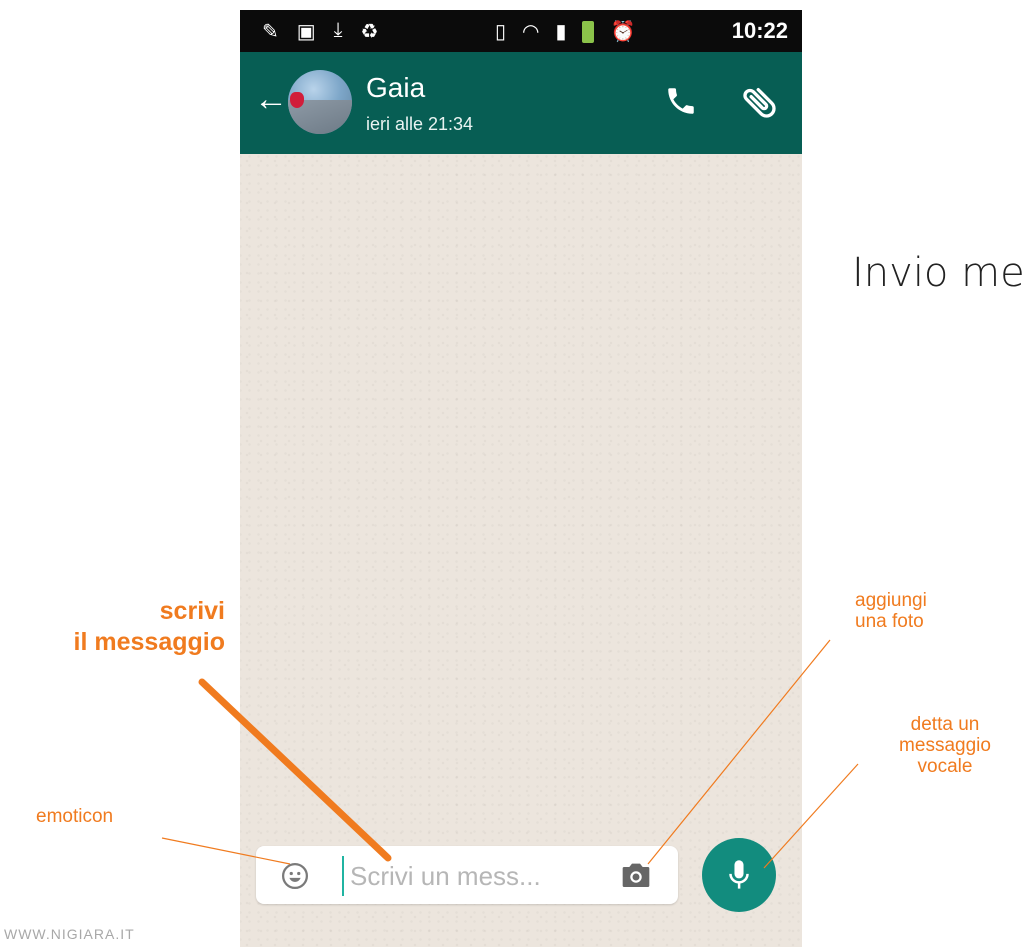  What do you see at coordinates (811, 816) in the screenshot?
I see `arrow-voice` at bounding box center [811, 816].